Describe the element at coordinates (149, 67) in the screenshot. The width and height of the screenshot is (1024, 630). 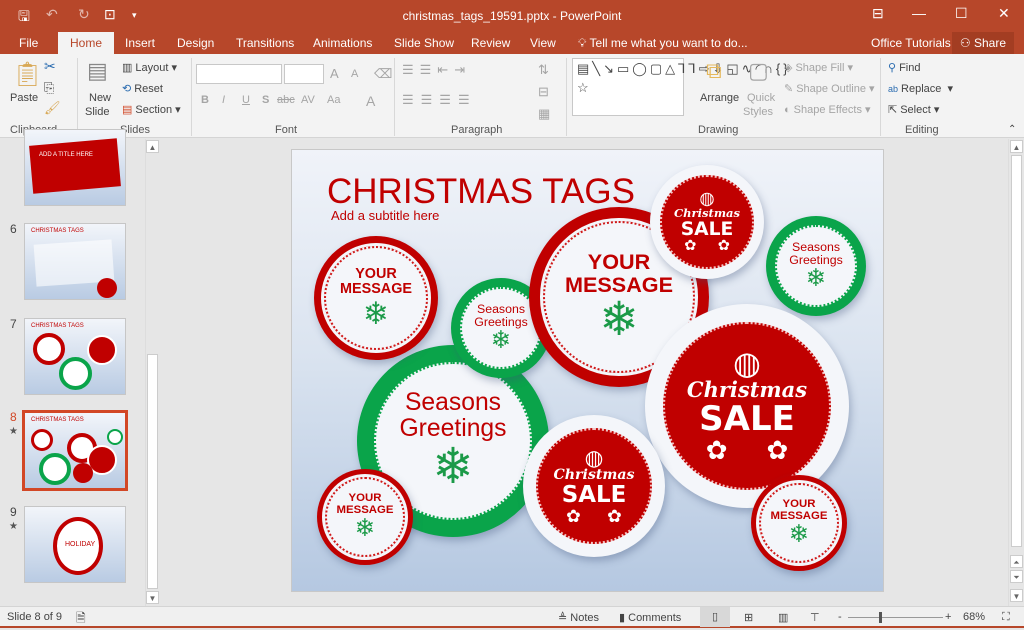
I see `layout-button: ▥ Layout ▾` at that location.